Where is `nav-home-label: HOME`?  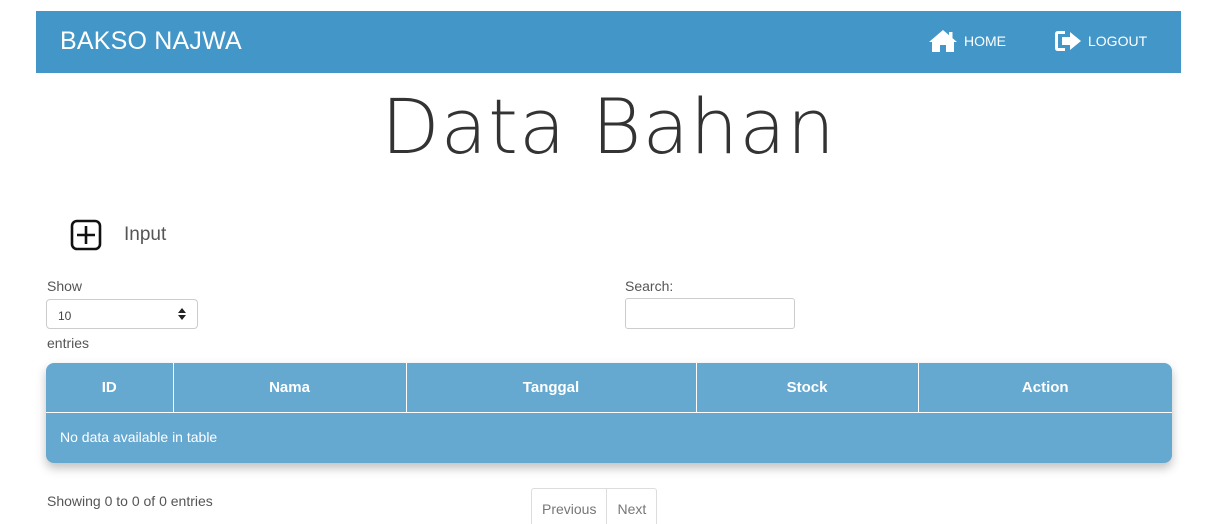 nav-home-label: HOME is located at coordinates (985, 41).